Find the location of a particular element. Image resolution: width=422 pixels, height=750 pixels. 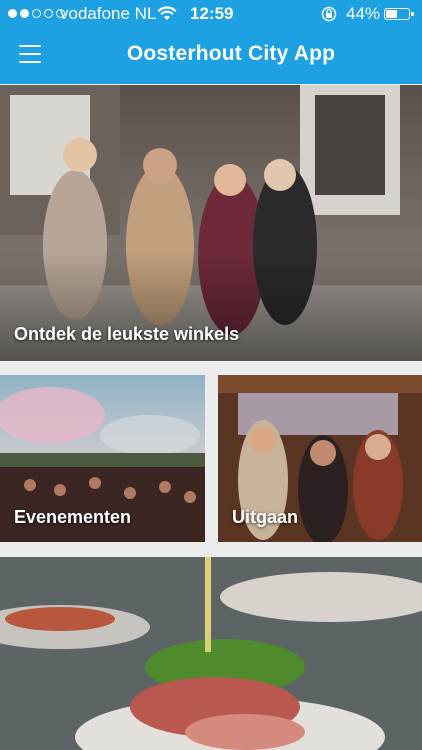

carrier-name: vodafone NL is located at coordinates (108, 13).